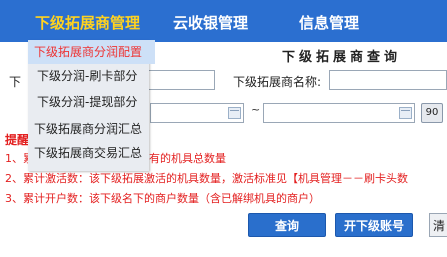  What do you see at coordinates (187, 158) in the screenshot?
I see `note-item: 有的机具总数量` at bounding box center [187, 158].